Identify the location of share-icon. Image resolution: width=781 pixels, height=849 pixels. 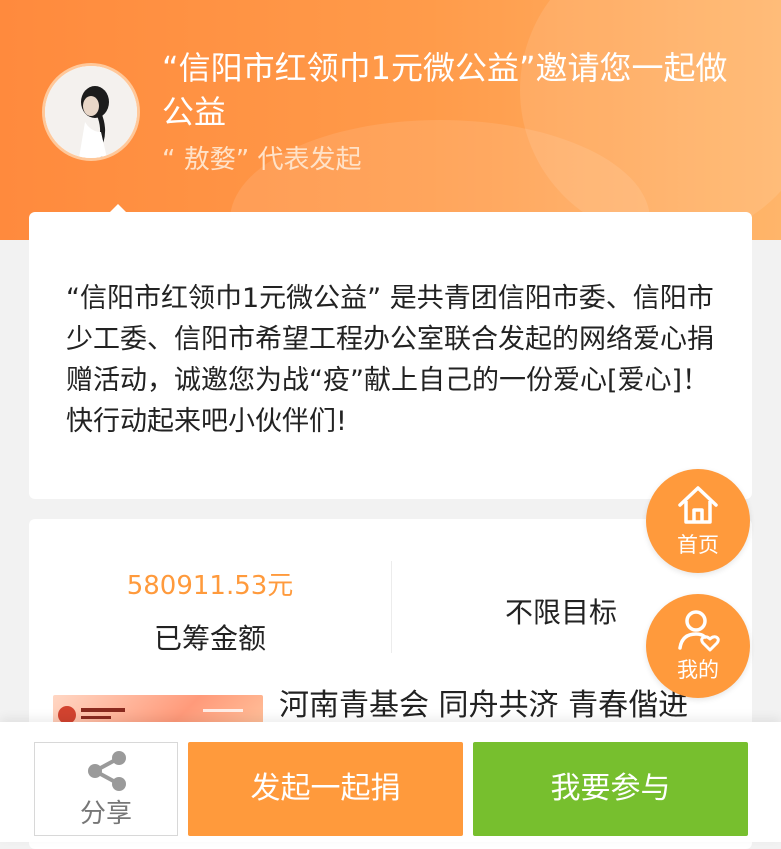
(107, 771).